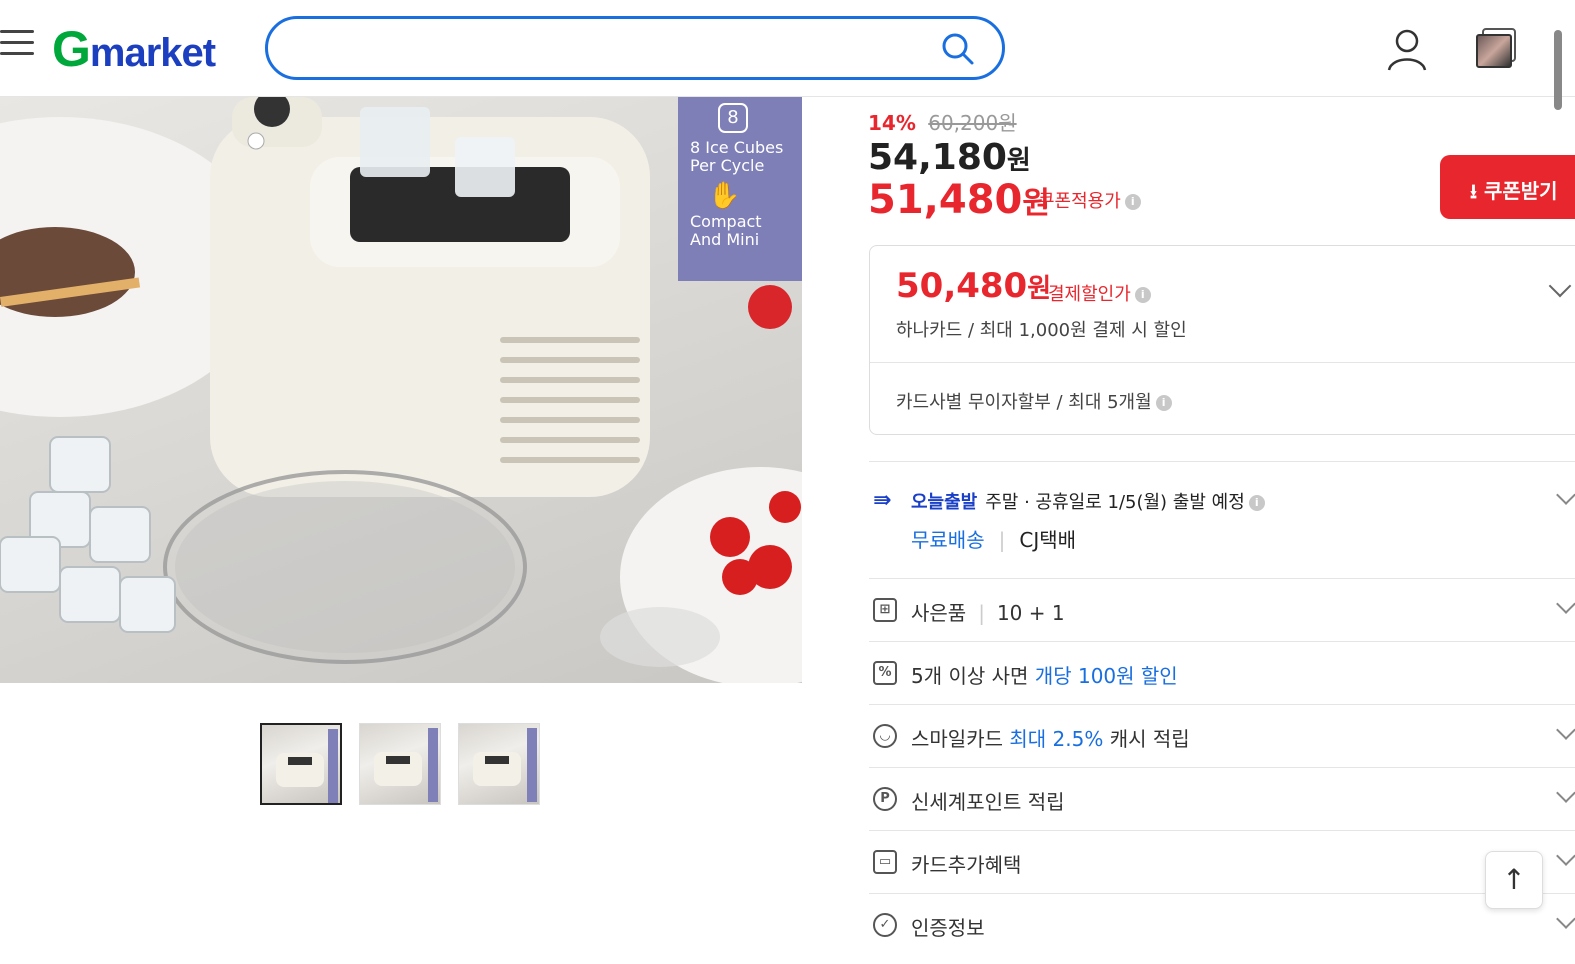 The height and width of the screenshot is (964, 1575). Describe the element at coordinates (1222, 735) in the screenshot. I see `smile-card-row: ◡ 스마일카드 최대 2.5% 캐시 적립` at that location.